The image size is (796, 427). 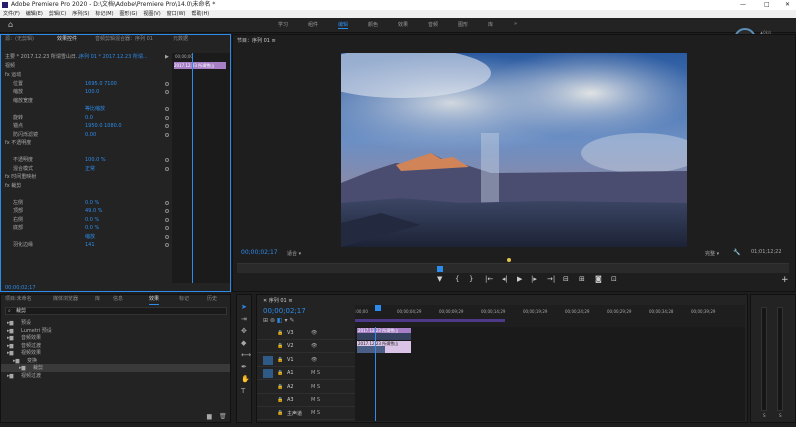 I want to click on type-icon: T, so click(x=243, y=391).